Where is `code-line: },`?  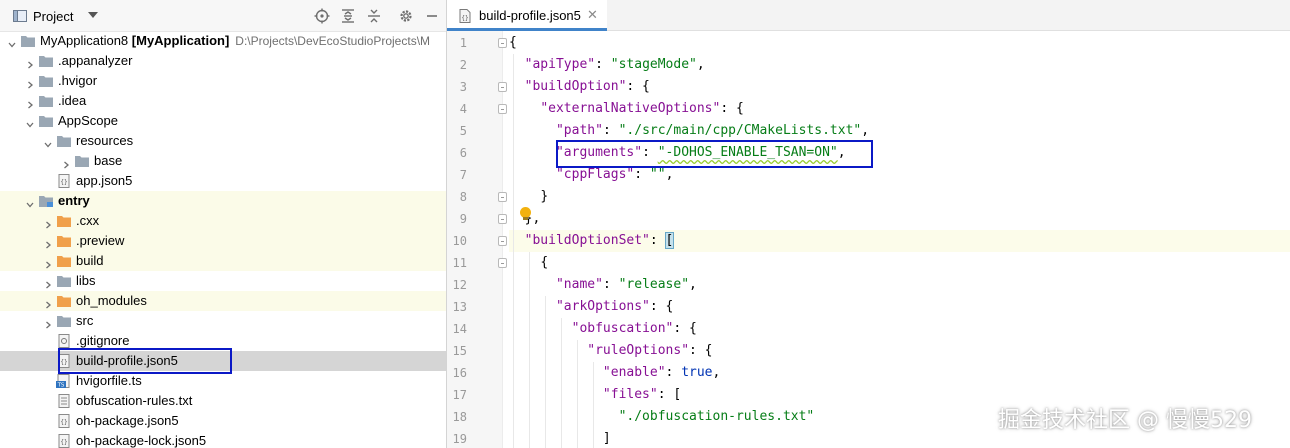 code-line: }, is located at coordinates (899, 219).